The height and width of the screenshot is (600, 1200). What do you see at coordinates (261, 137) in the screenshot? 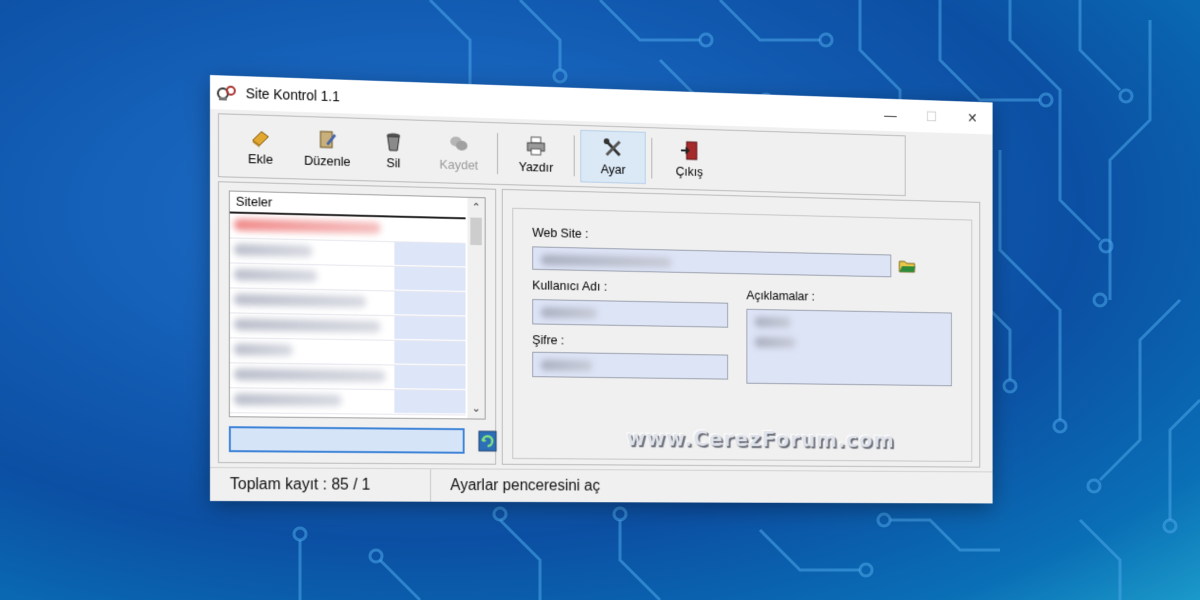
I see `add-book-icon` at bounding box center [261, 137].